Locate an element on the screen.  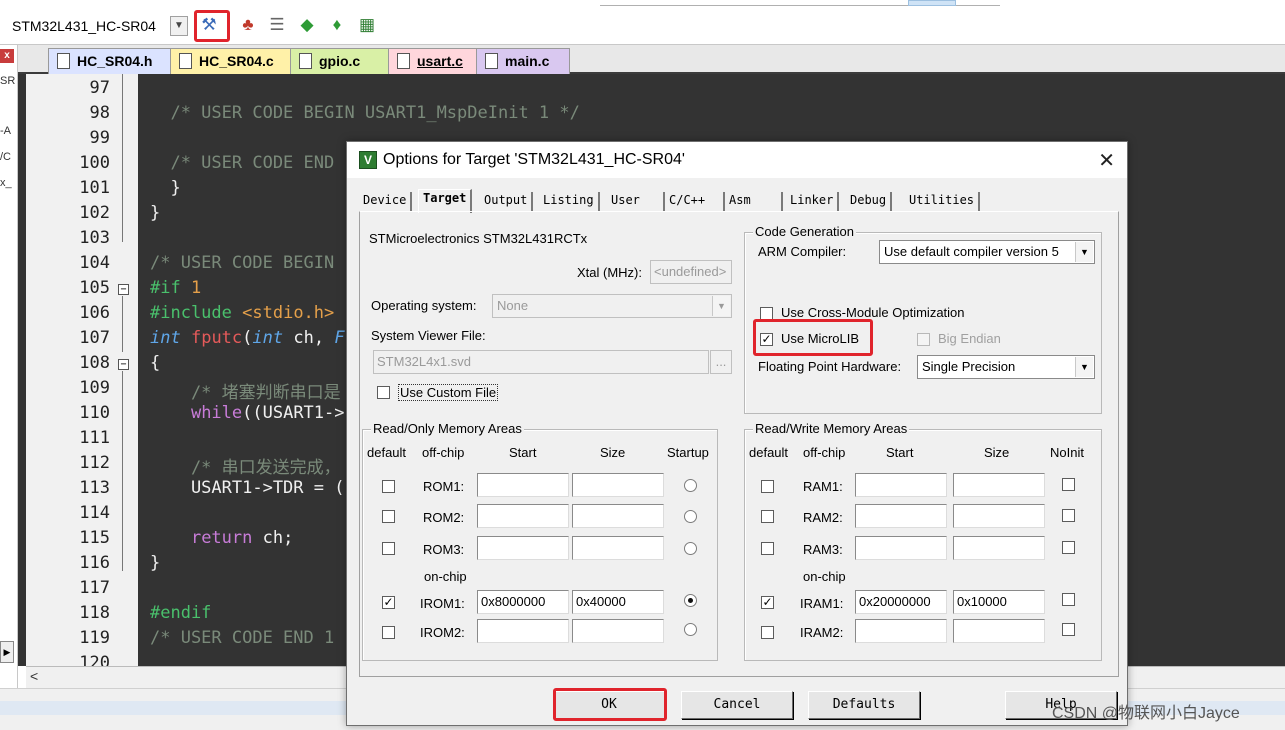
project-tree-text: /C is located at coordinates (9, 157).